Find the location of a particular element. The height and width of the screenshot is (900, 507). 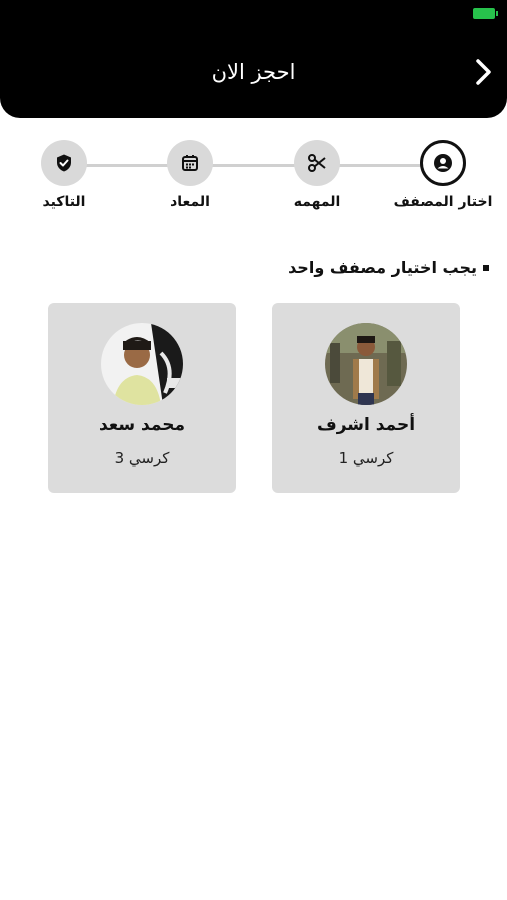

bullet-icon is located at coordinates (486, 267).